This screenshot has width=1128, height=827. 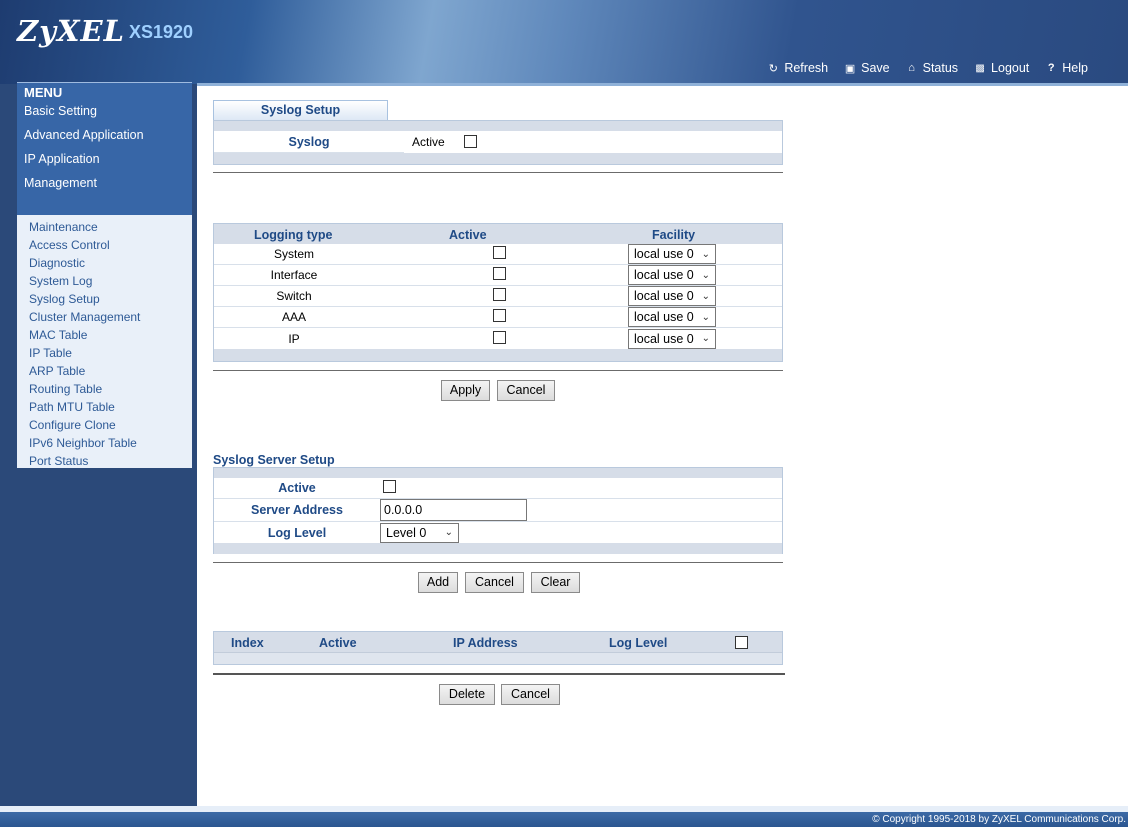 What do you see at coordinates (104, 245) in the screenshot?
I see `submenu-access-control: Access Control` at bounding box center [104, 245].